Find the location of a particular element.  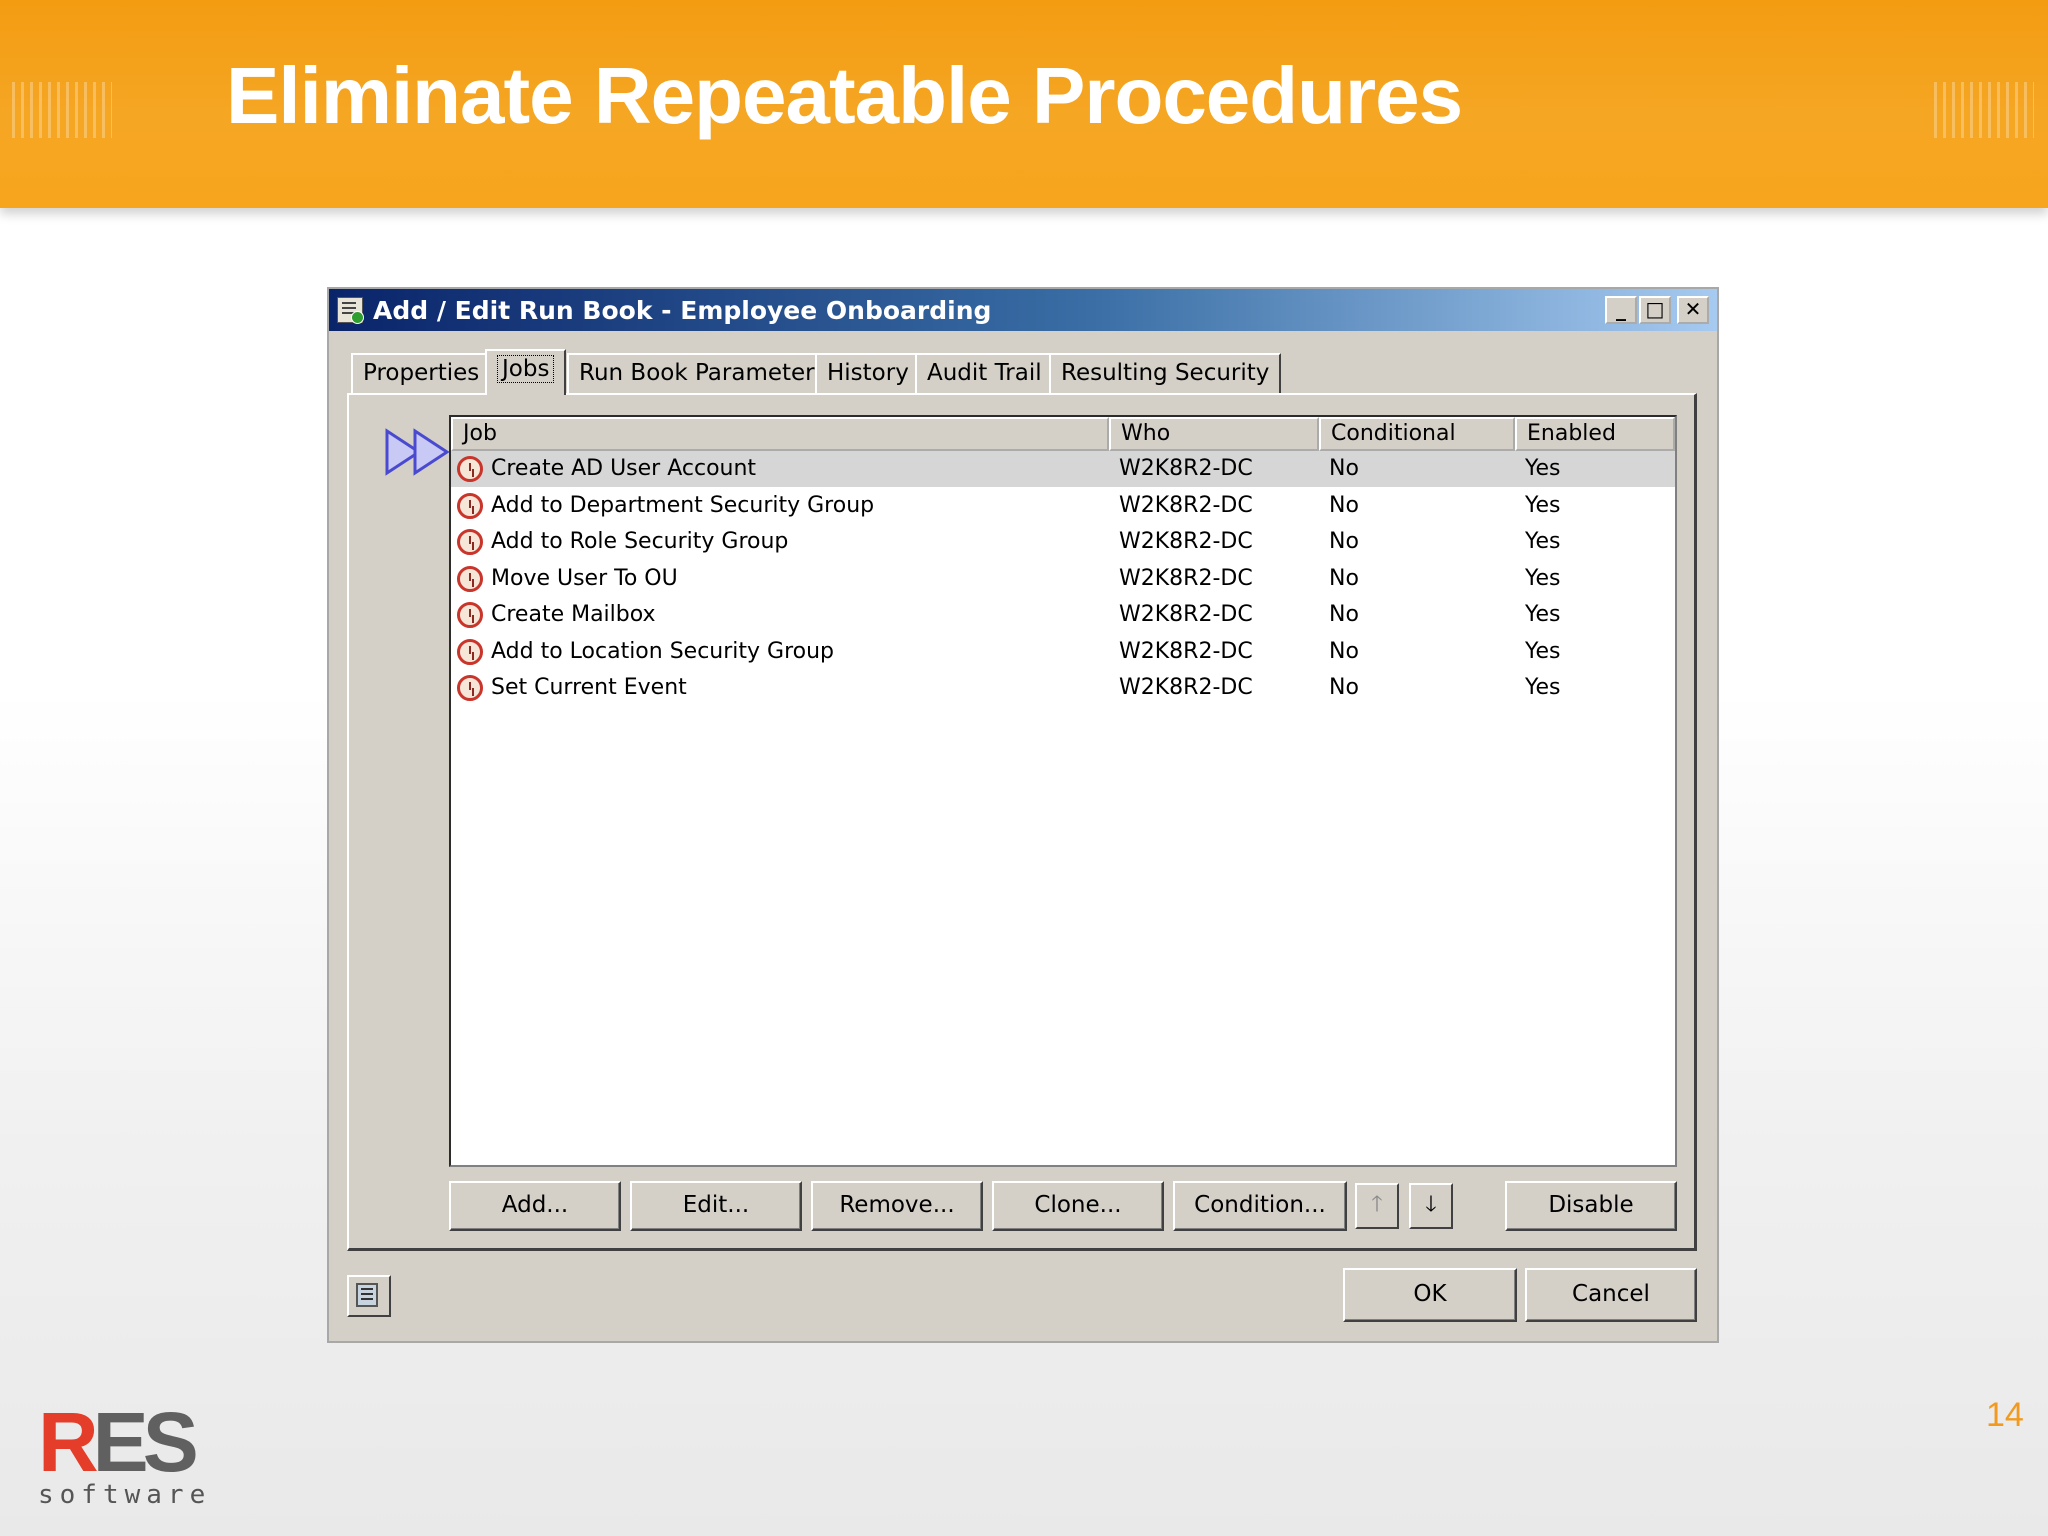

tab-resulting-security: Resulting Security is located at coordinates (1165, 373).